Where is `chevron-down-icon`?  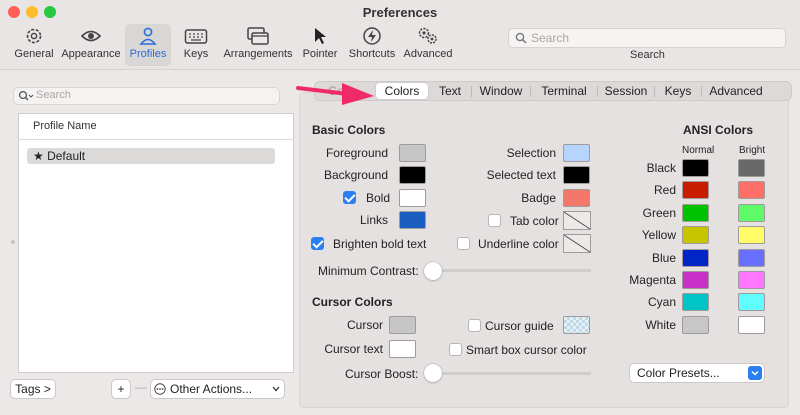 chevron-down-icon is located at coordinates (755, 373).